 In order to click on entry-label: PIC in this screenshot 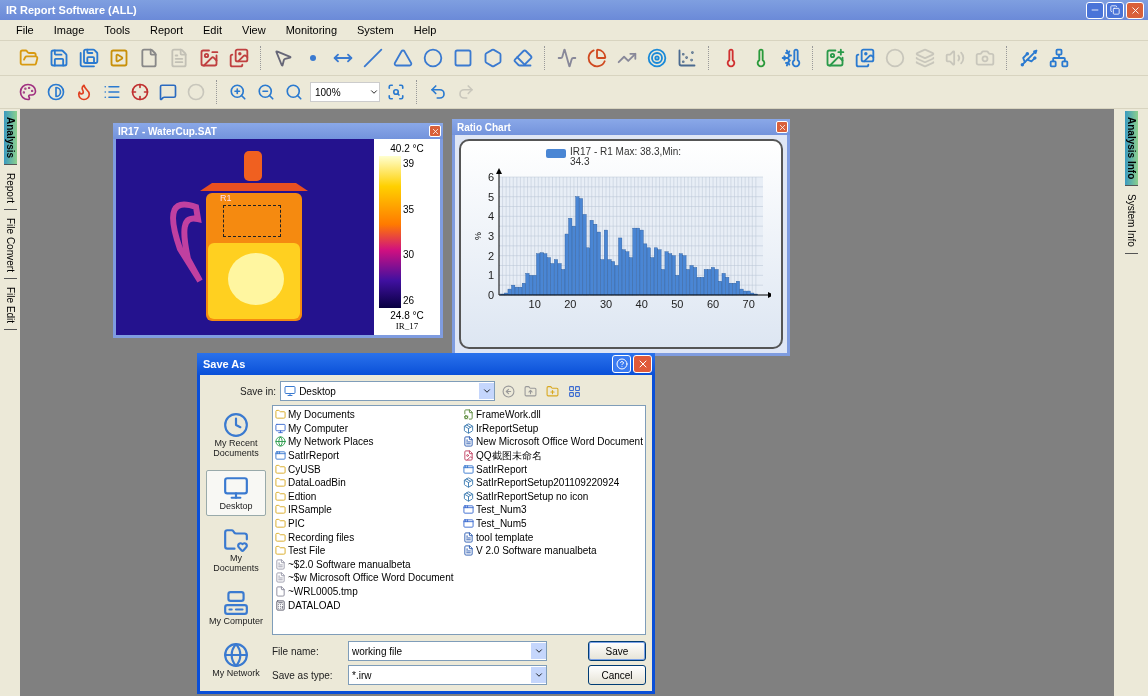, I will do `click(296, 524)`.